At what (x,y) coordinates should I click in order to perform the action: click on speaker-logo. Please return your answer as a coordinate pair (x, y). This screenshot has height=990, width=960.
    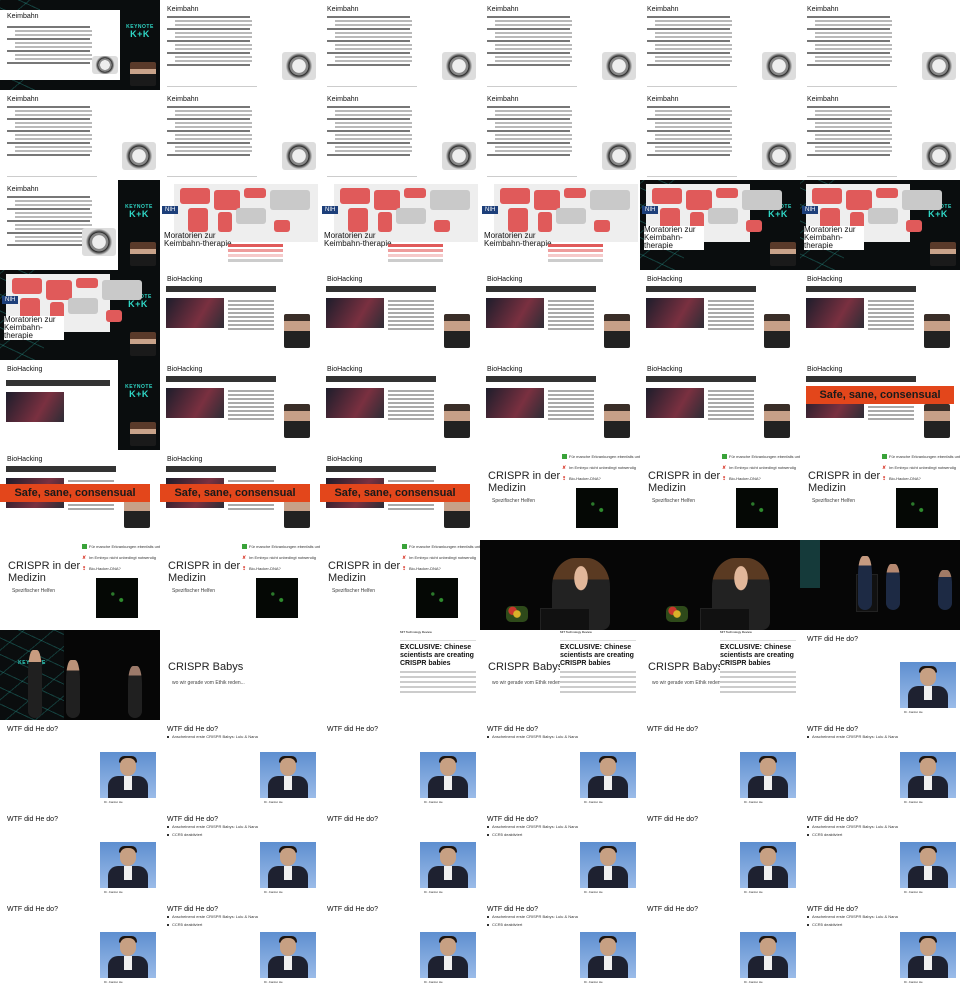
    Looking at the image, I should click on (459, 156).